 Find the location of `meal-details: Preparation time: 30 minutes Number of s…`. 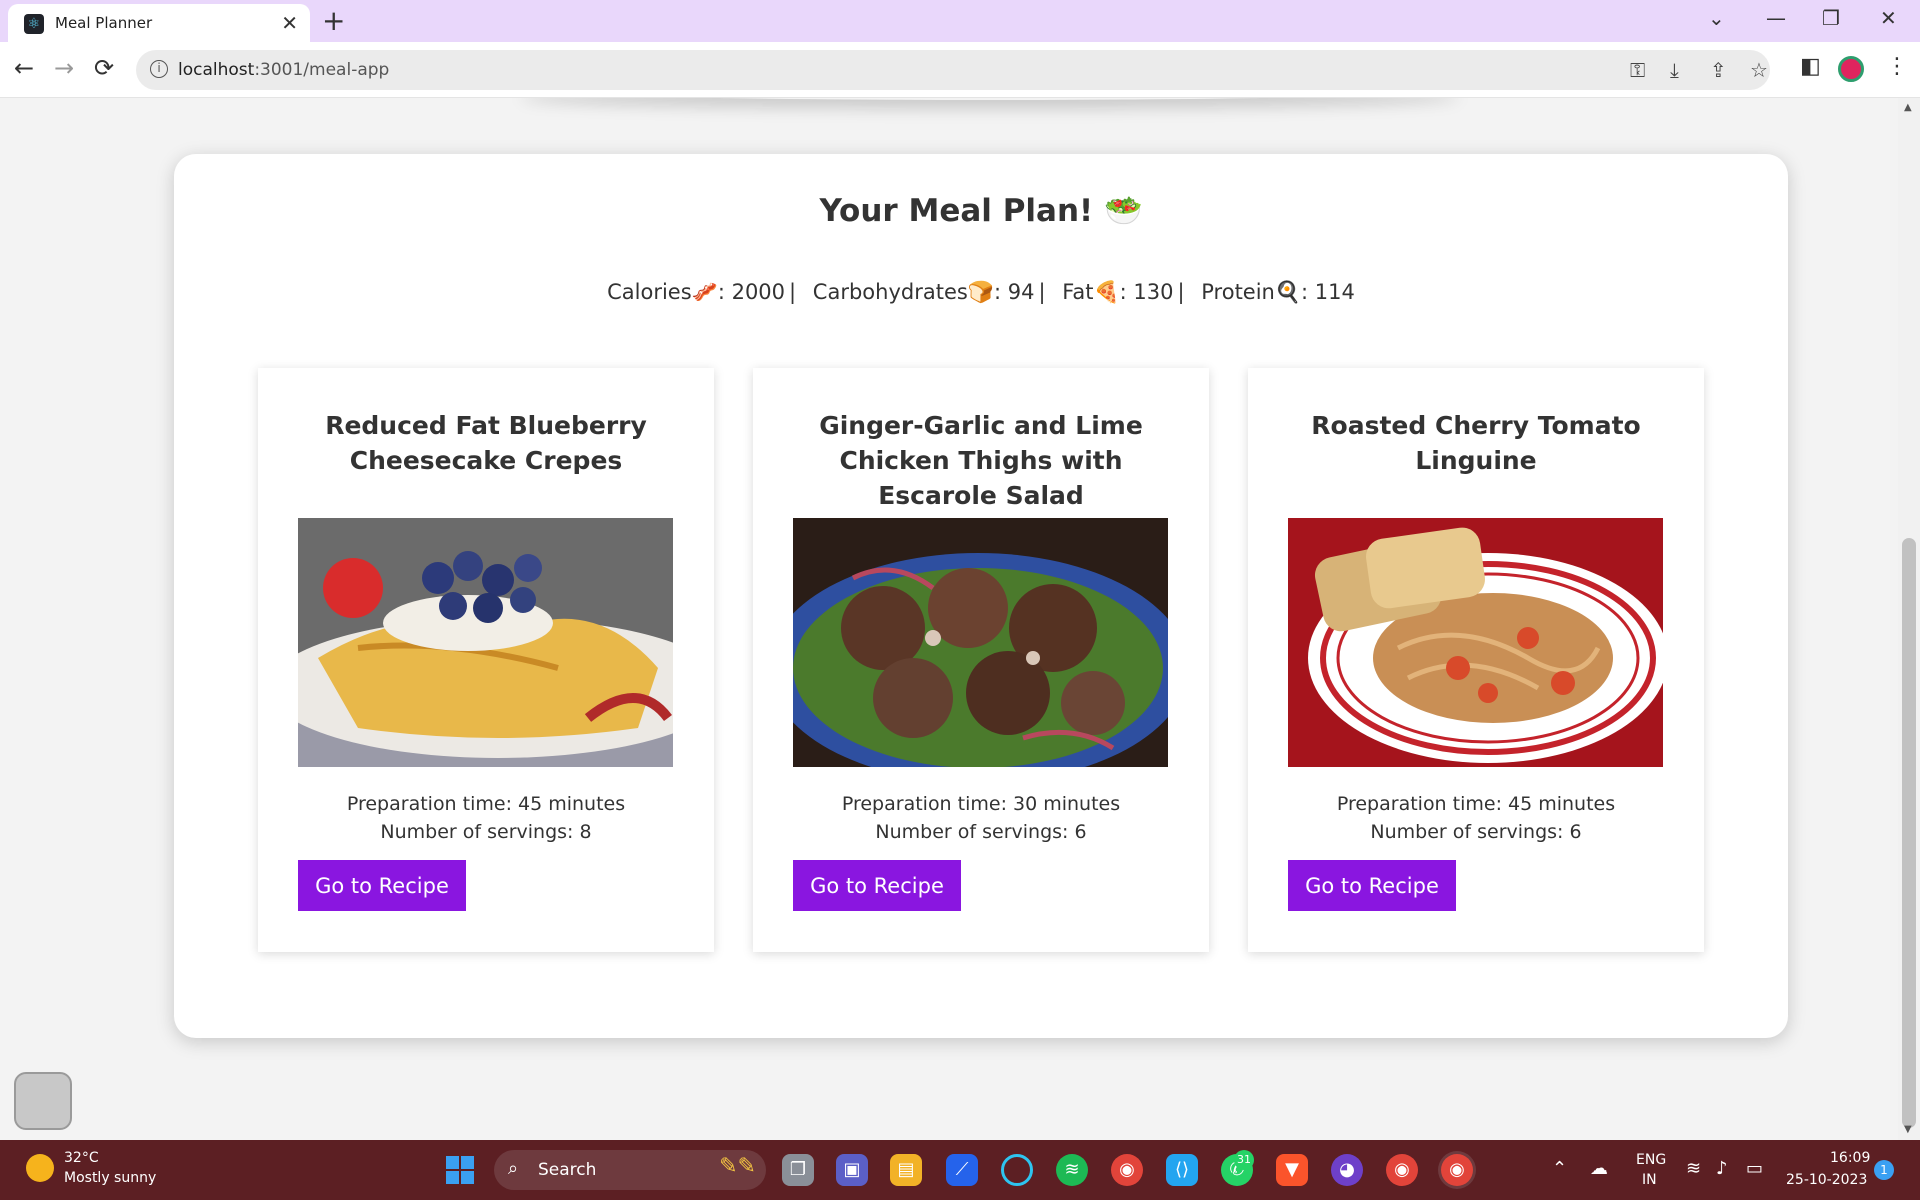

meal-details: Preparation time: 30 minutes Number of s… is located at coordinates (981, 818).